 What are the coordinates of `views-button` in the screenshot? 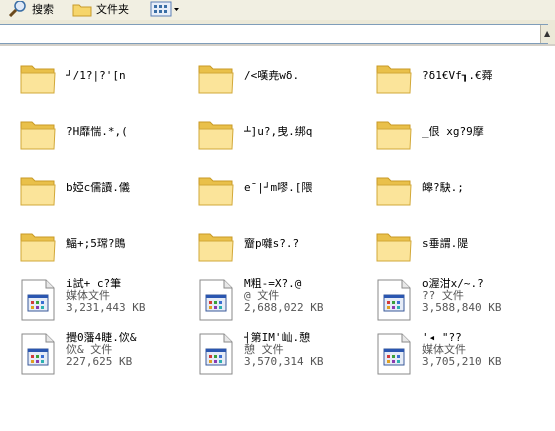 It's located at (165, 9).